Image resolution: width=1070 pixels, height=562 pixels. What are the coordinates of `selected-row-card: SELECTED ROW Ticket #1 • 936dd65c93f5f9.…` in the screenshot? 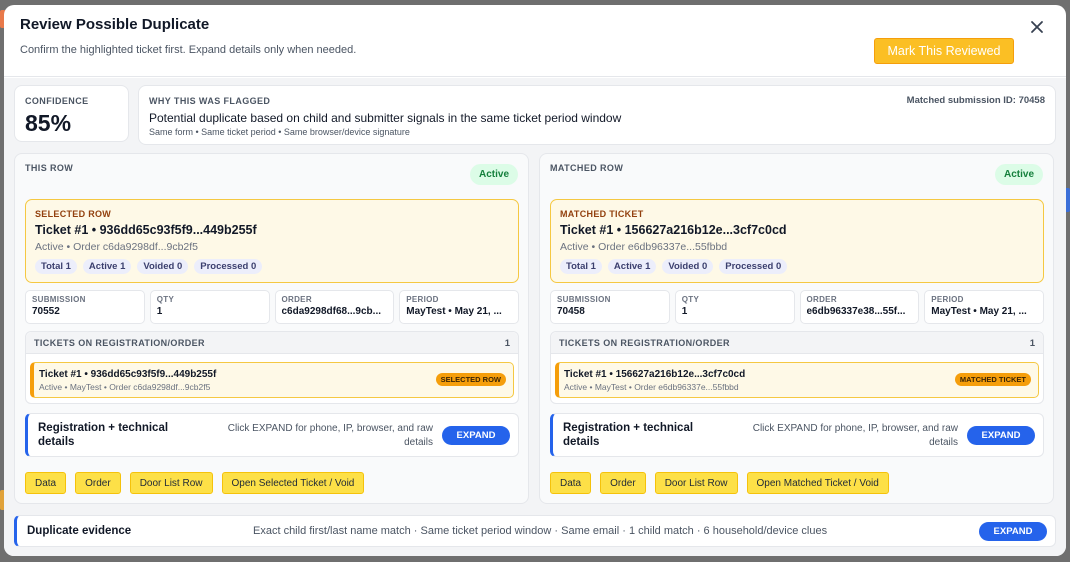 It's located at (272, 241).